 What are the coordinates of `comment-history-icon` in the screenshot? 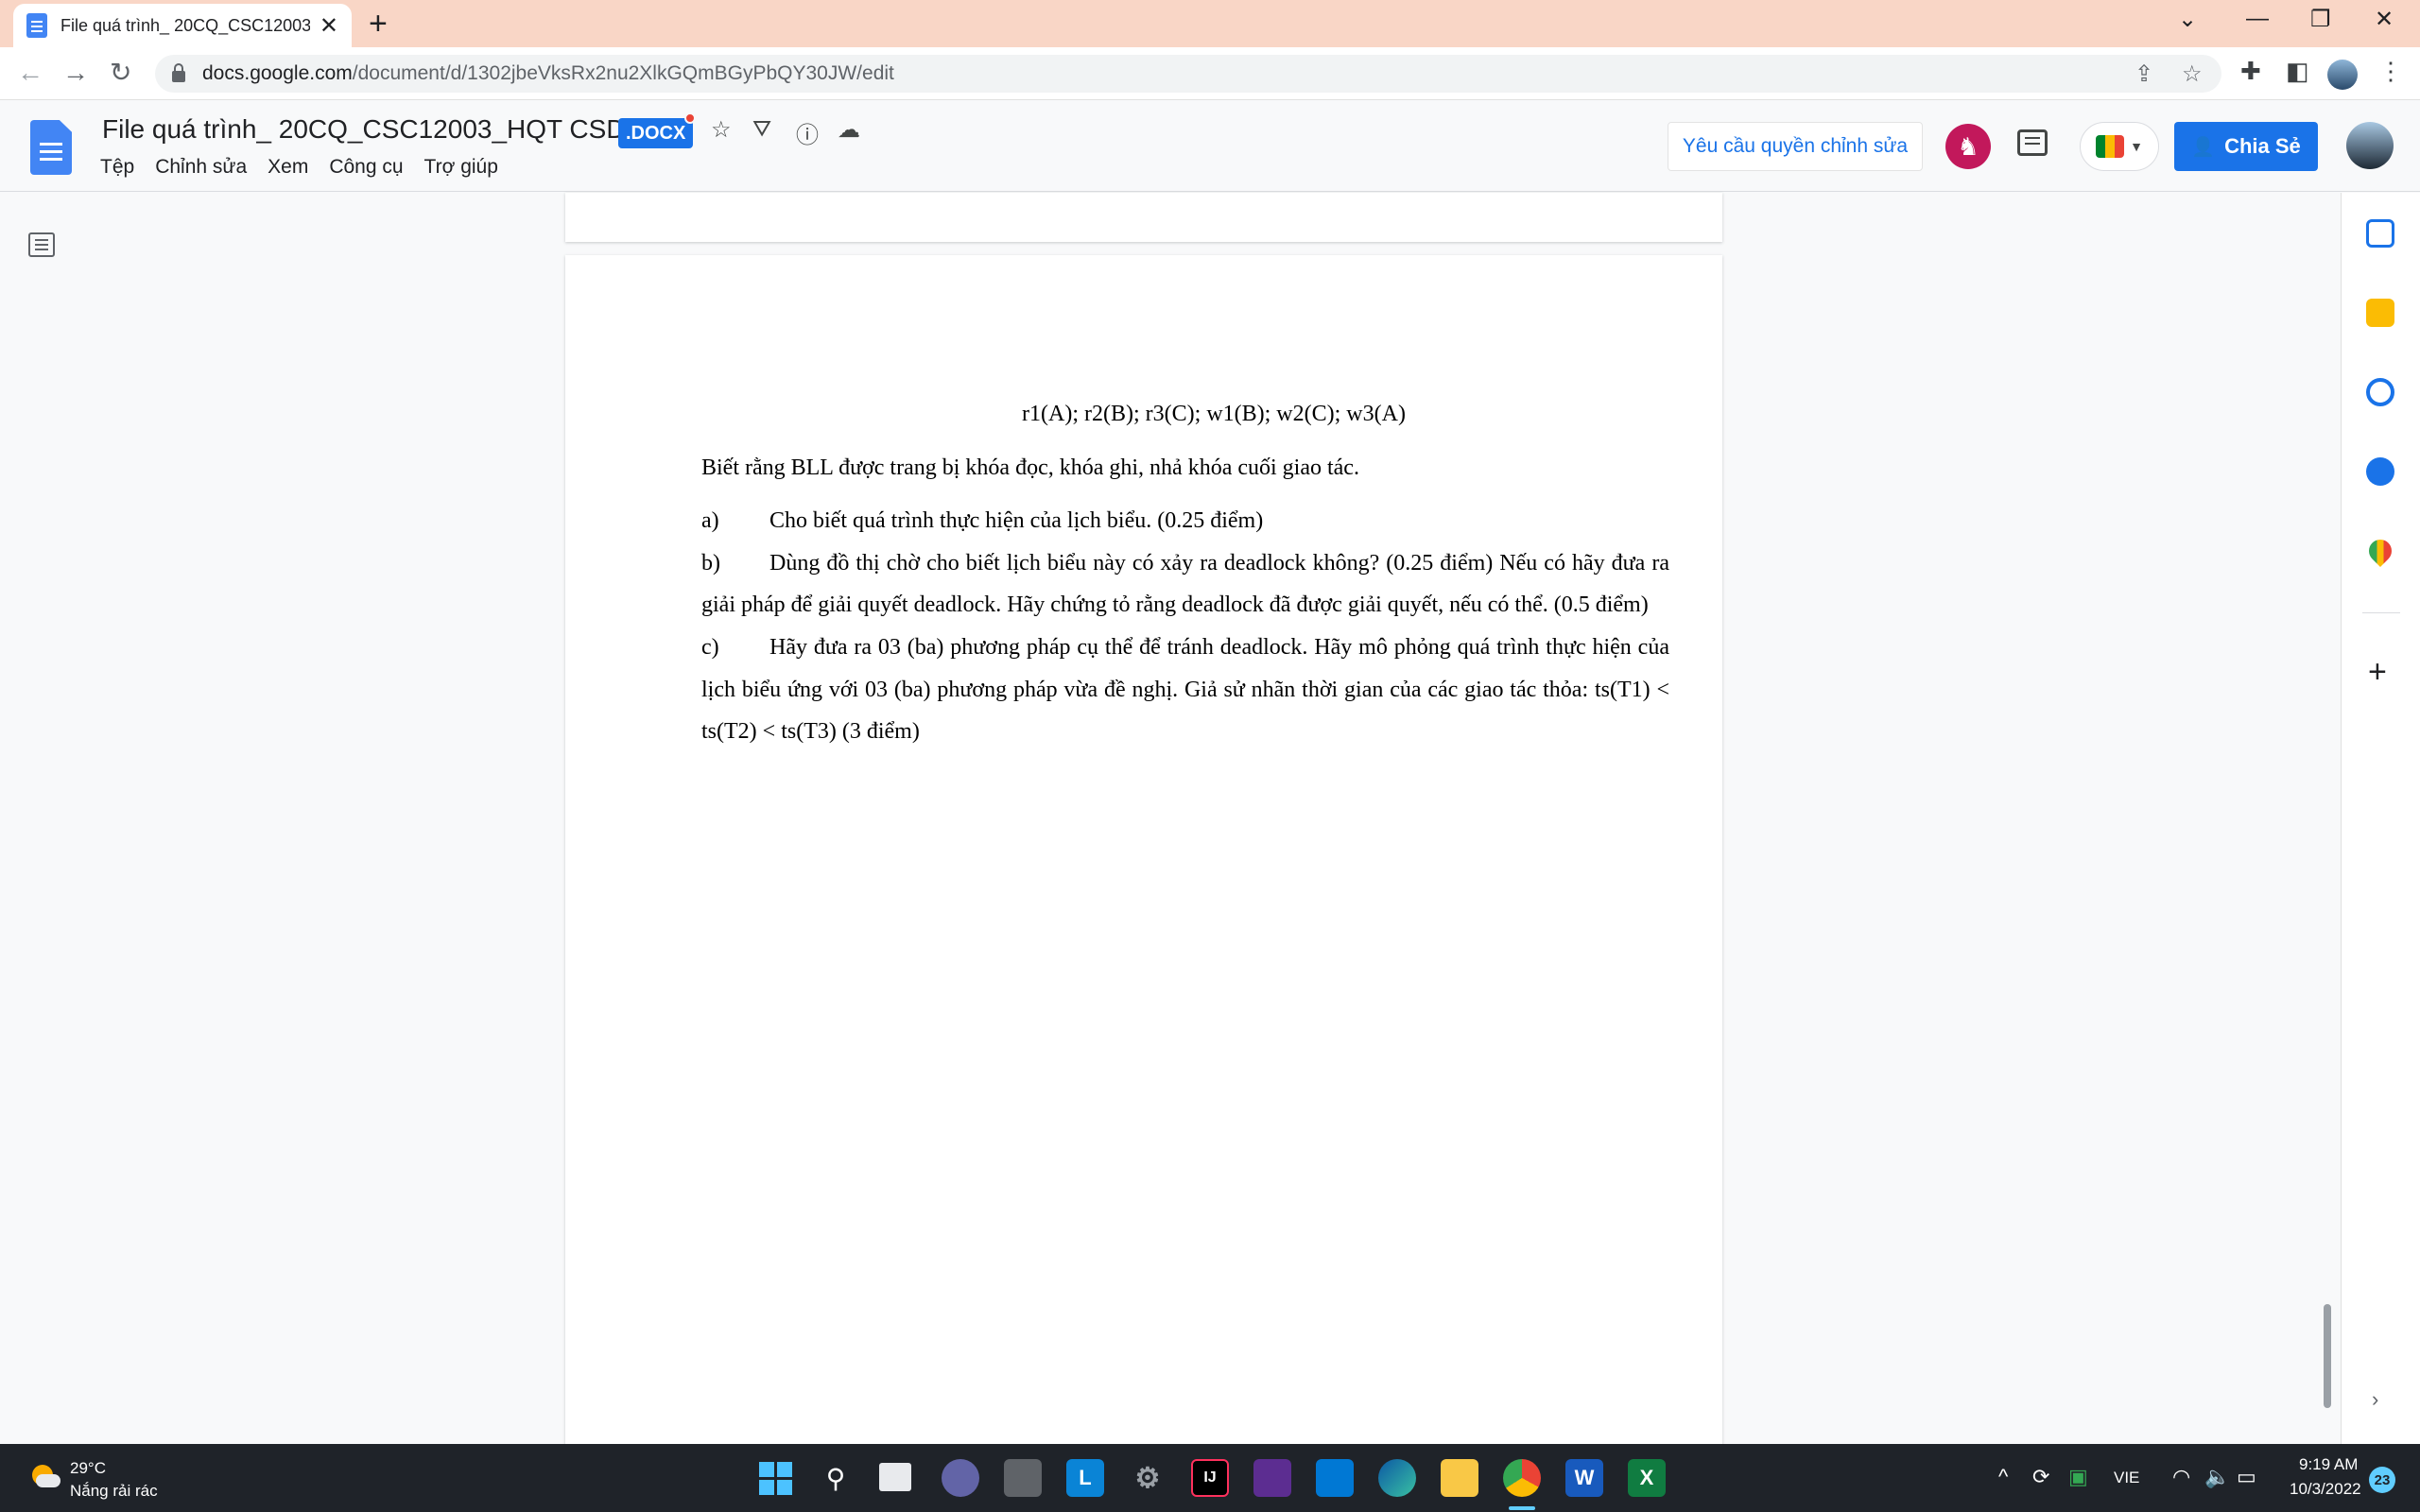 It's located at (2033, 142).